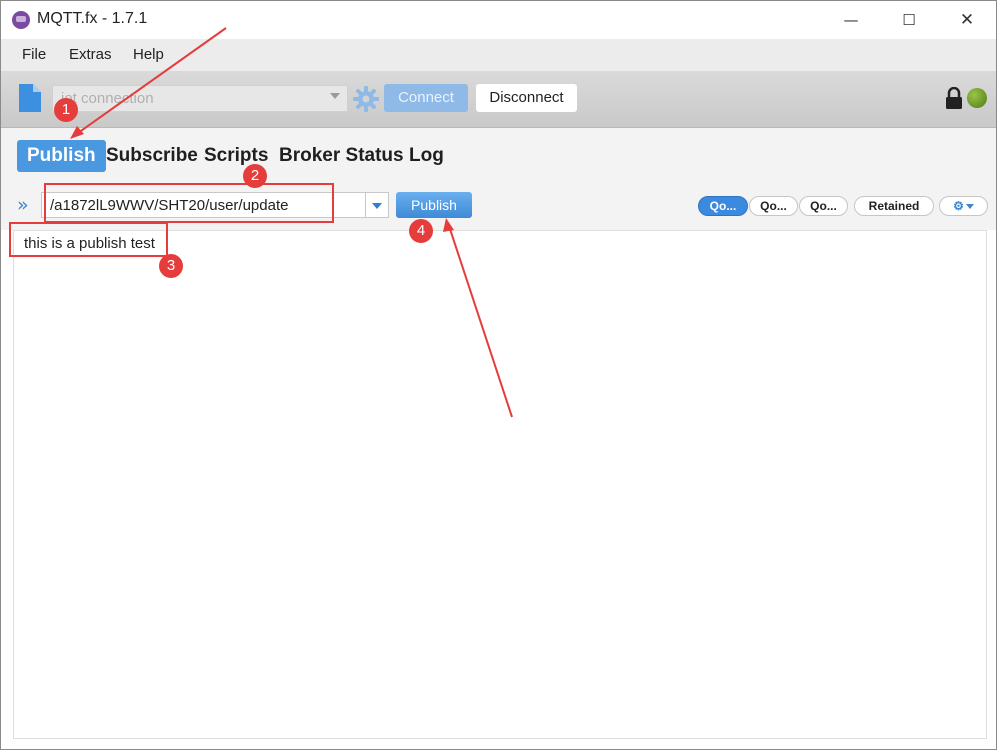  I want to click on step-badge-1: 1, so click(66, 110).